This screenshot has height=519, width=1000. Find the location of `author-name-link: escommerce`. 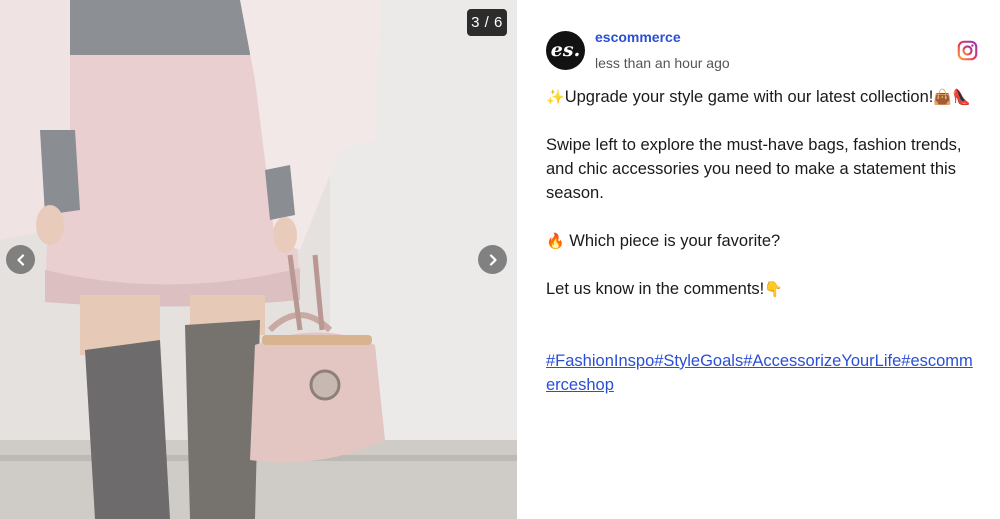

author-name-link: escommerce is located at coordinates (638, 37).